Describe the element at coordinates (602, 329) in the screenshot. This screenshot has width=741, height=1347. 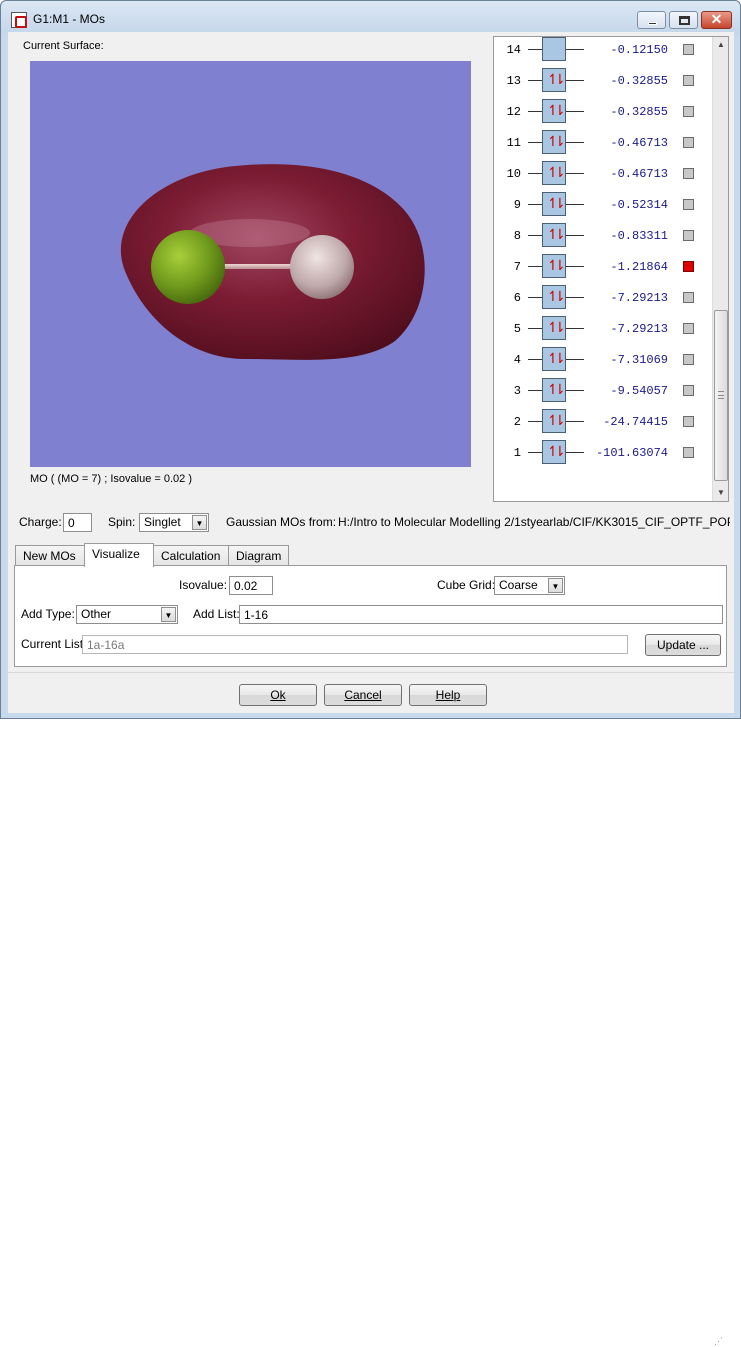
I see `mo-row: 5 ↿ ⇂ -7.29213` at that location.